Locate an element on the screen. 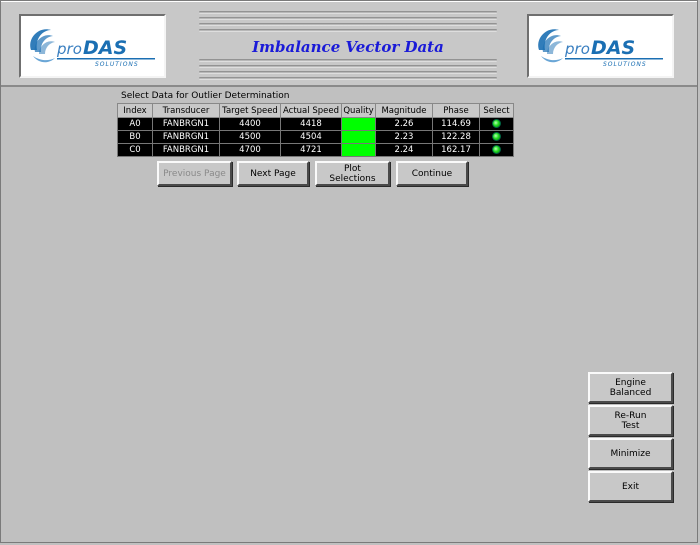 The width and height of the screenshot is (700, 545). col-header-index: Index is located at coordinates (135, 110).